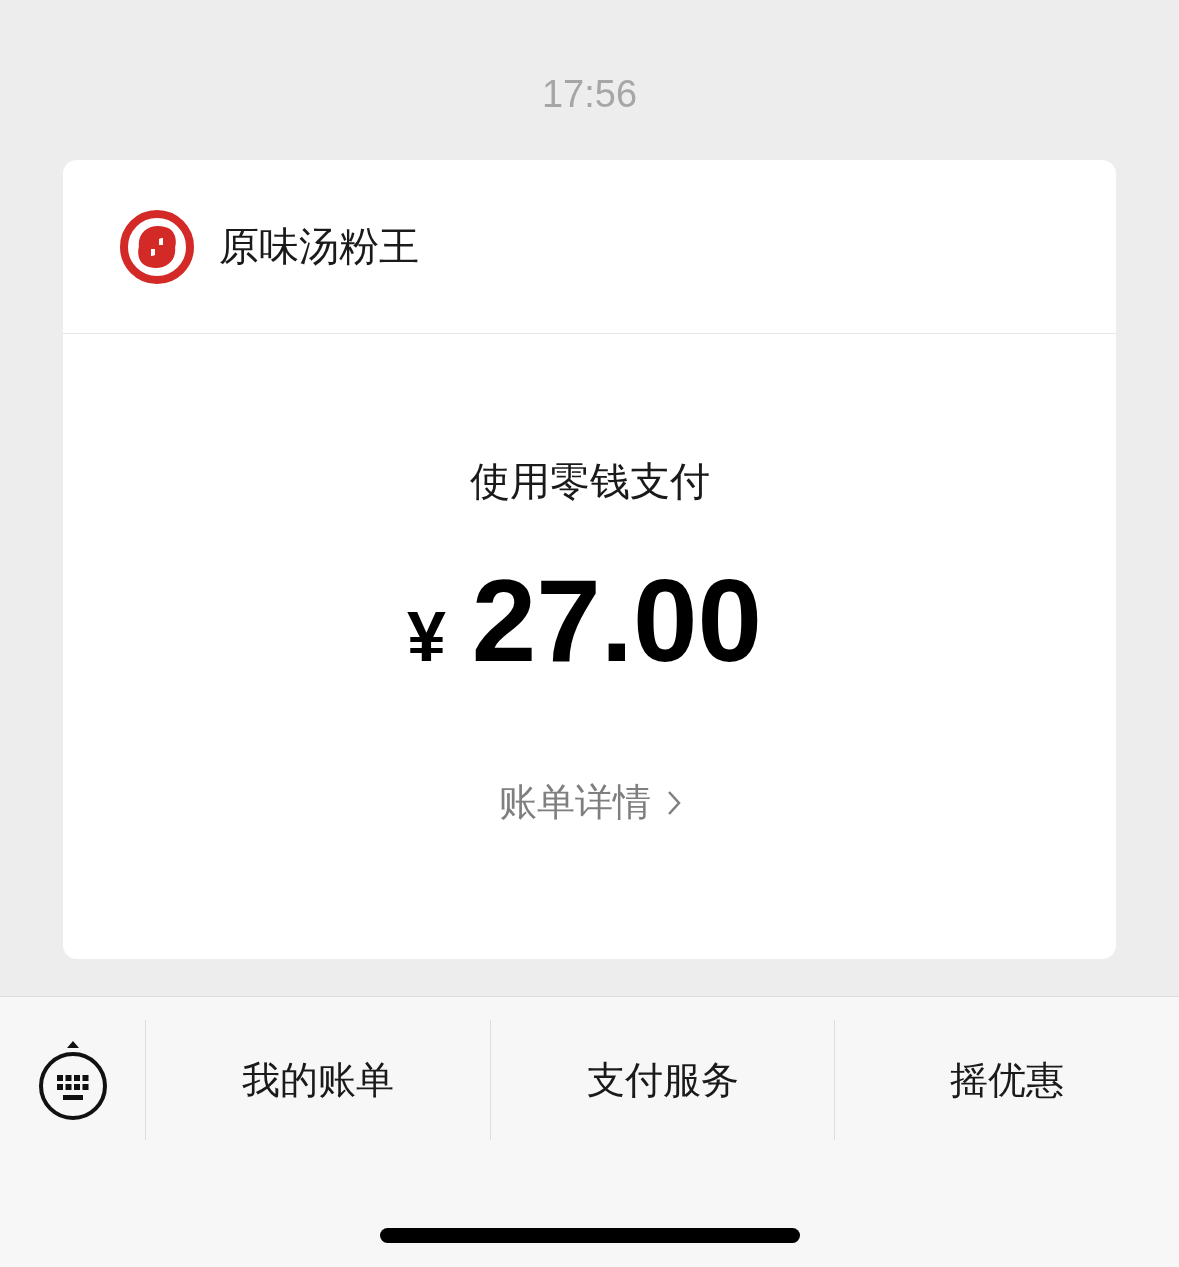 This screenshot has height=1267, width=1179. I want to click on menu-item: 我的账单, so click(317, 1080).